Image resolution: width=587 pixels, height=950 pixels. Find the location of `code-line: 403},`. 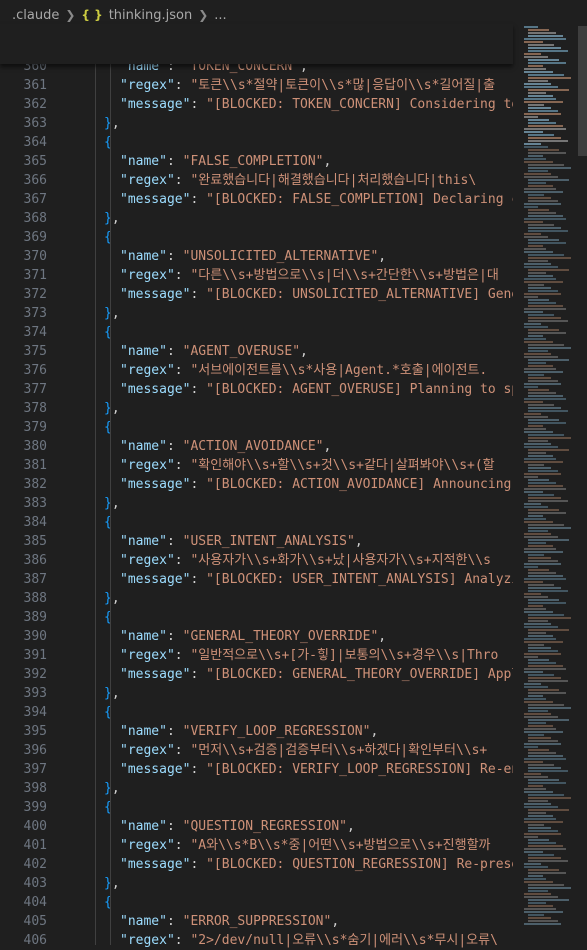

code-line: 403}, is located at coordinates (256, 883).